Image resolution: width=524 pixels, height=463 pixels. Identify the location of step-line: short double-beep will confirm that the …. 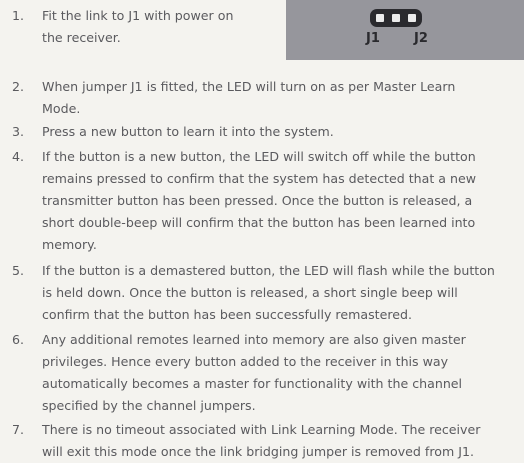
(259, 222).